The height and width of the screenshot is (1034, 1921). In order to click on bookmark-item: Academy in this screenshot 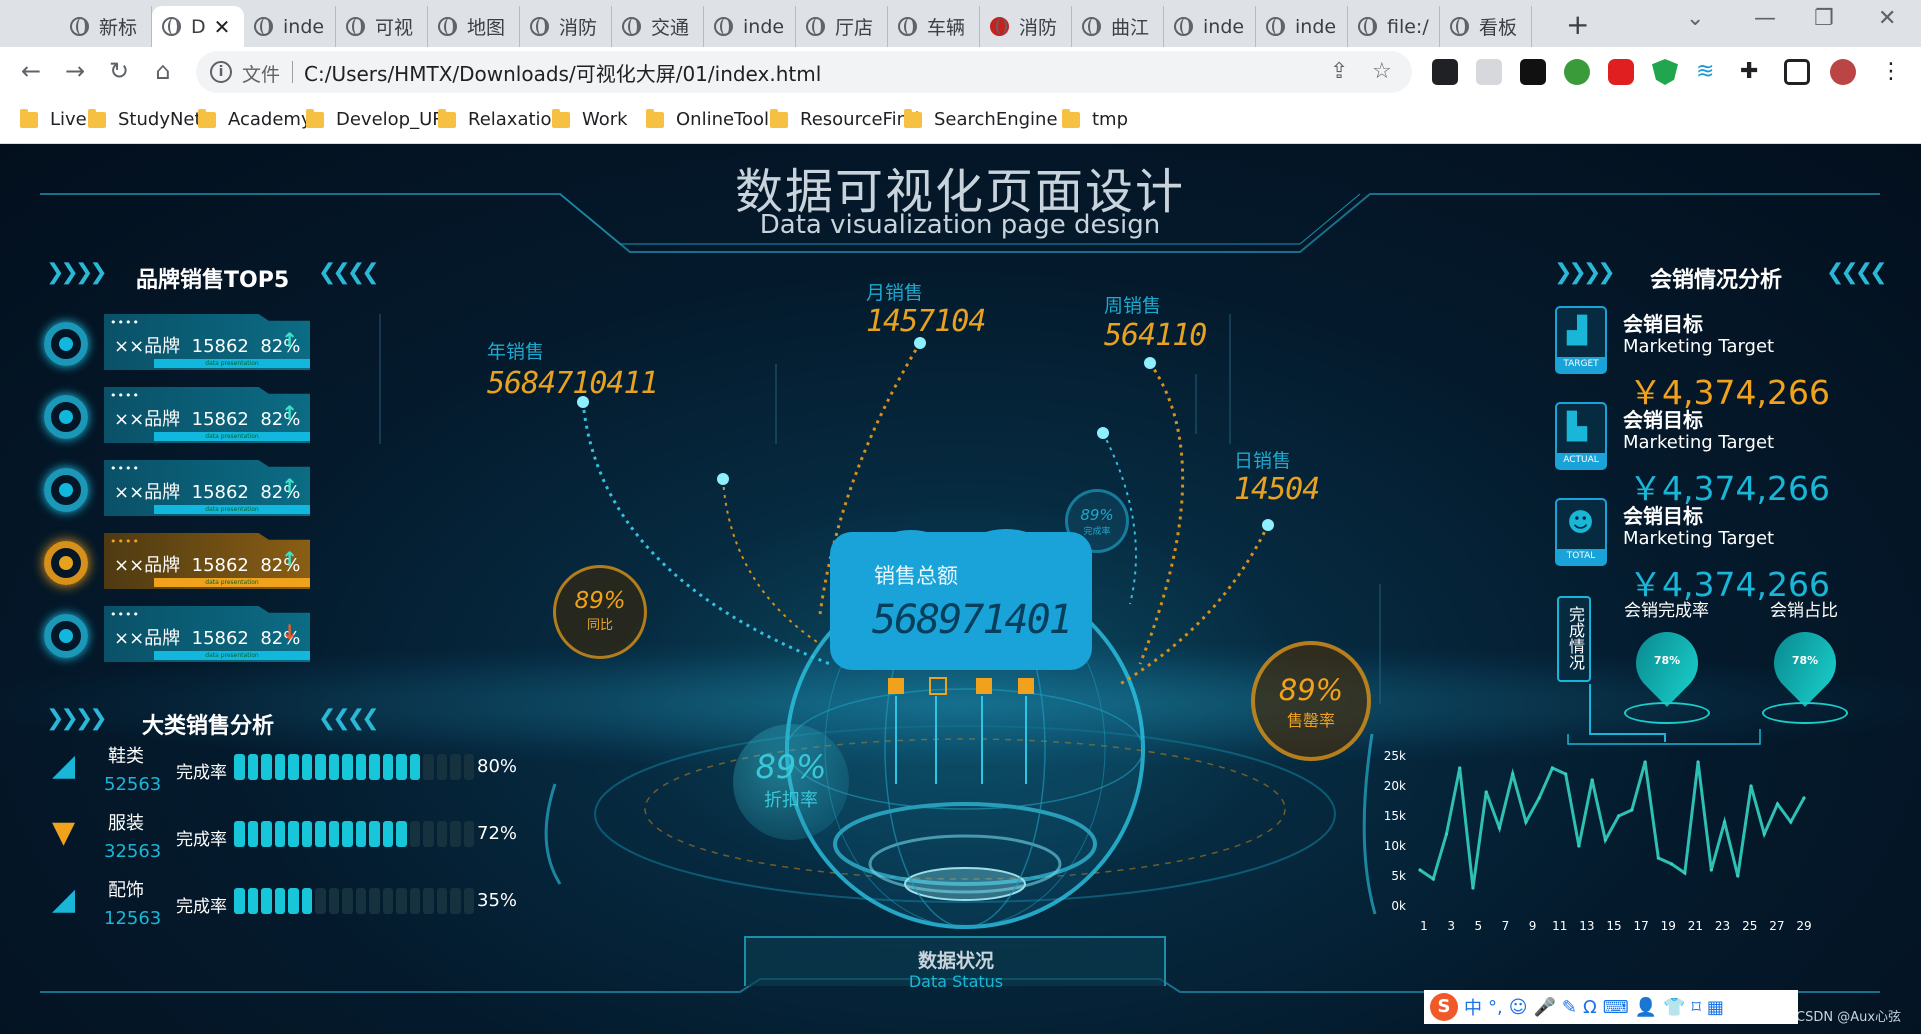, I will do `click(255, 119)`.